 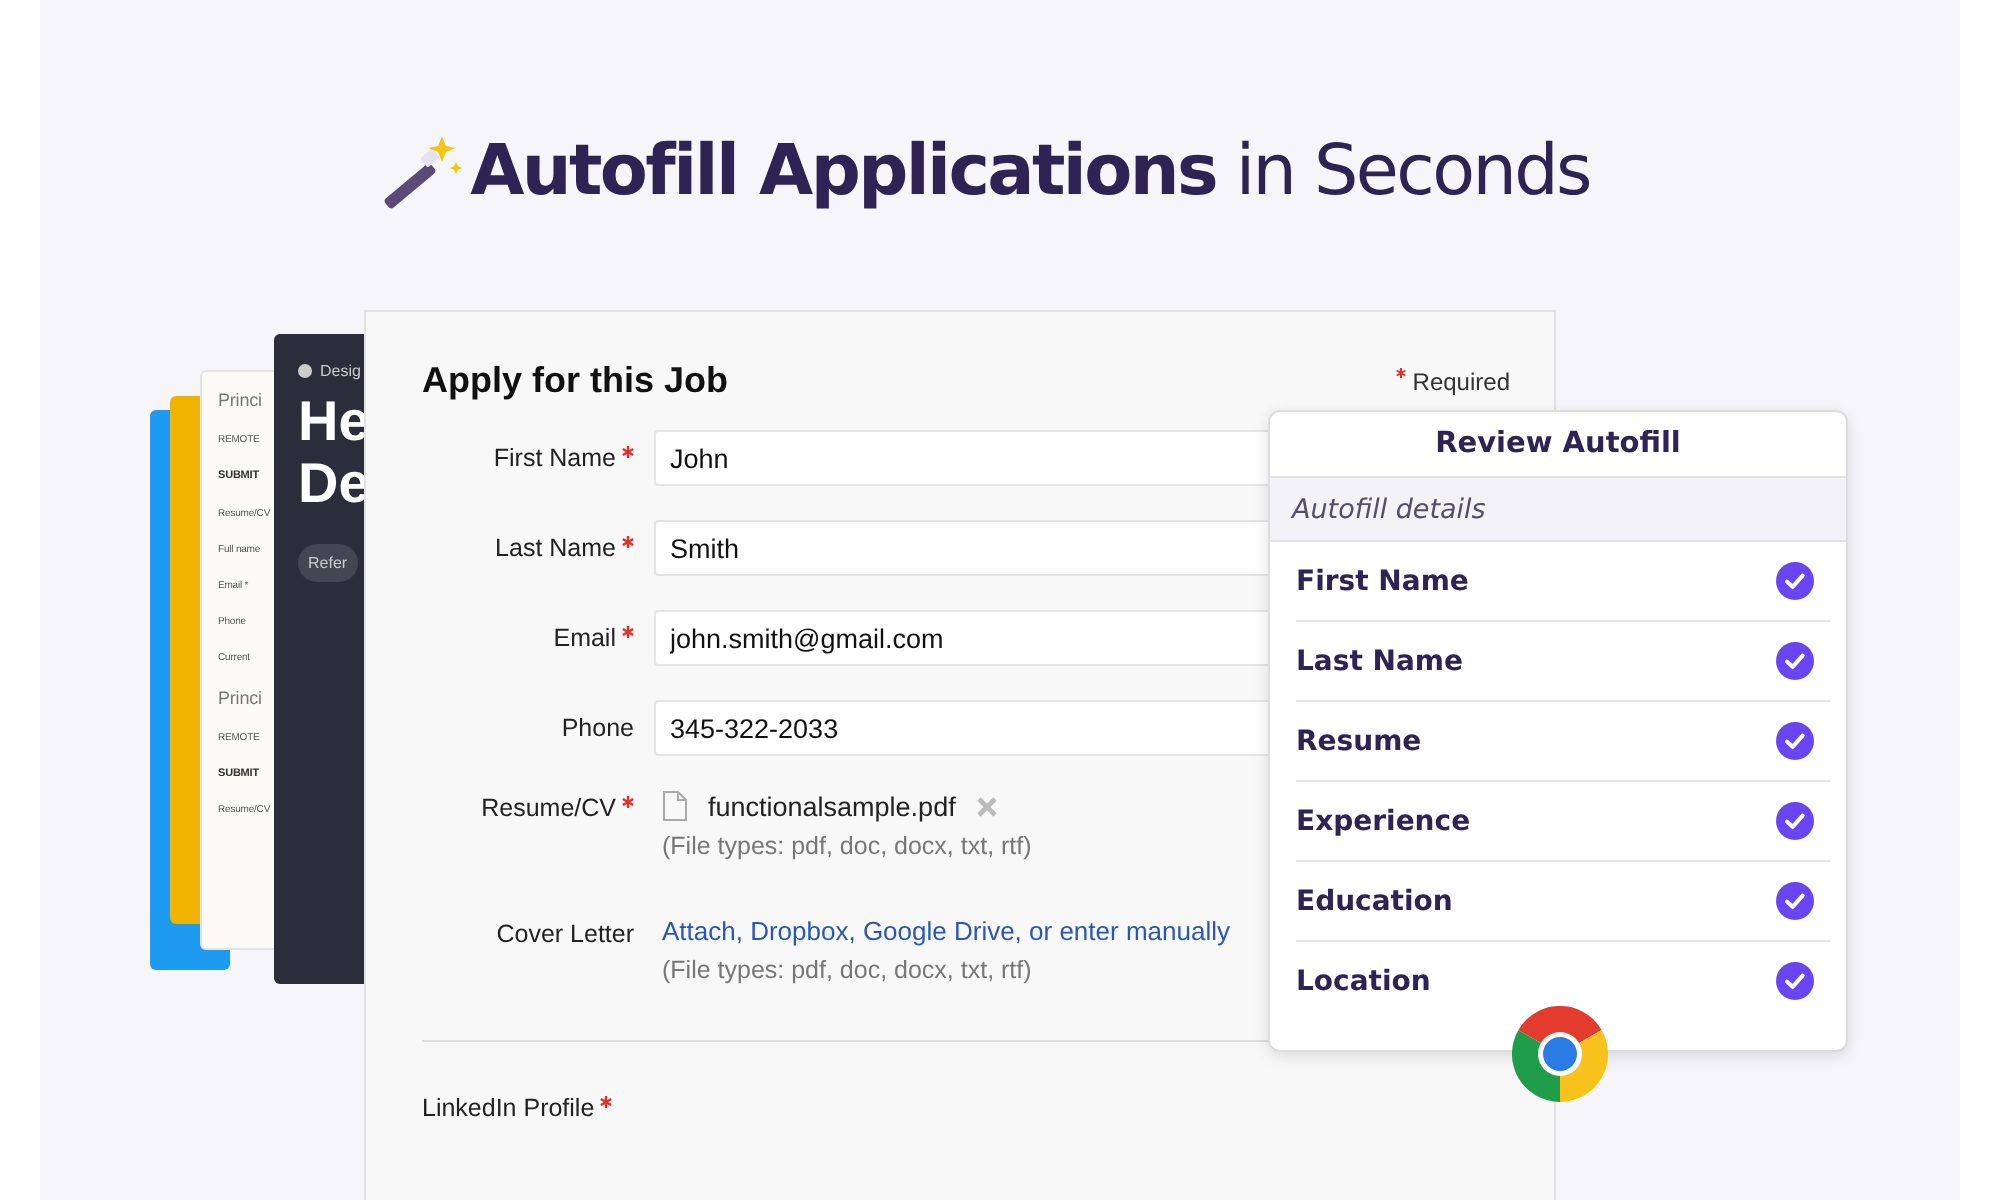 I want to click on attach-link: Attach, Dropbox, Google Drive, or enter manually, so click(x=946, y=931).